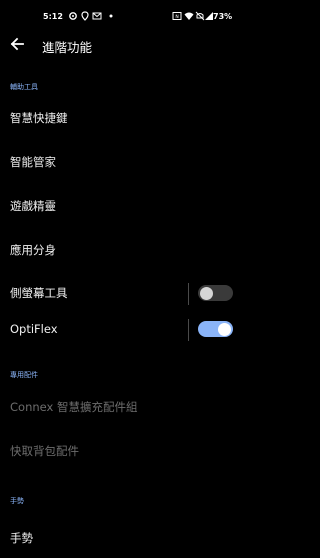 The height and width of the screenshot is (558, 320). What do you see at coordinates (189, 16) in the screenshot?
I see `wifi-icon` at bounding box center [189, 16].